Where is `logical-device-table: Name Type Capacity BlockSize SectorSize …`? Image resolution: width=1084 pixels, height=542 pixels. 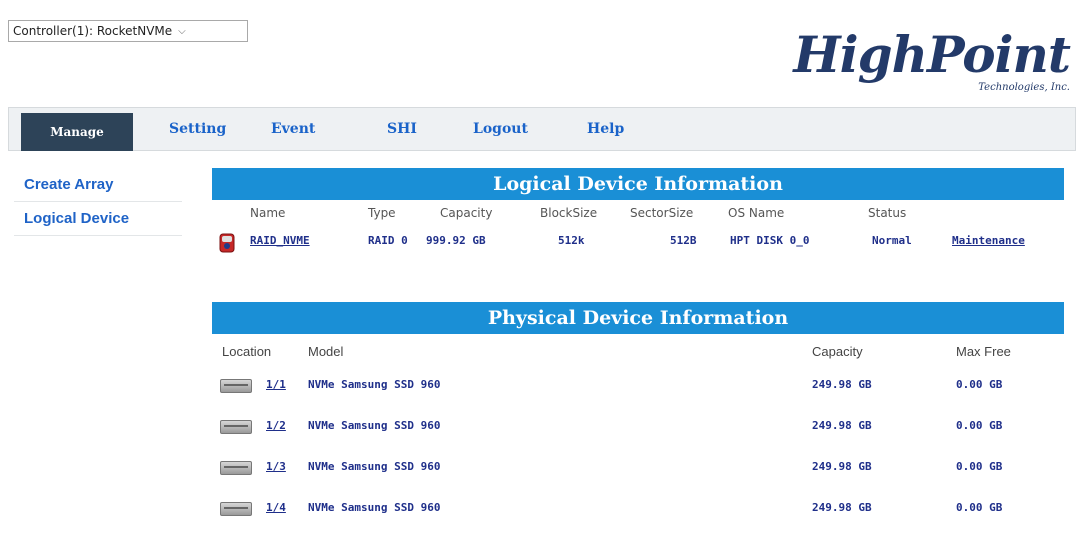 logical-device-table: Name Type Capacity BlockSize SectorSize … is located at coordinates (641, 231).